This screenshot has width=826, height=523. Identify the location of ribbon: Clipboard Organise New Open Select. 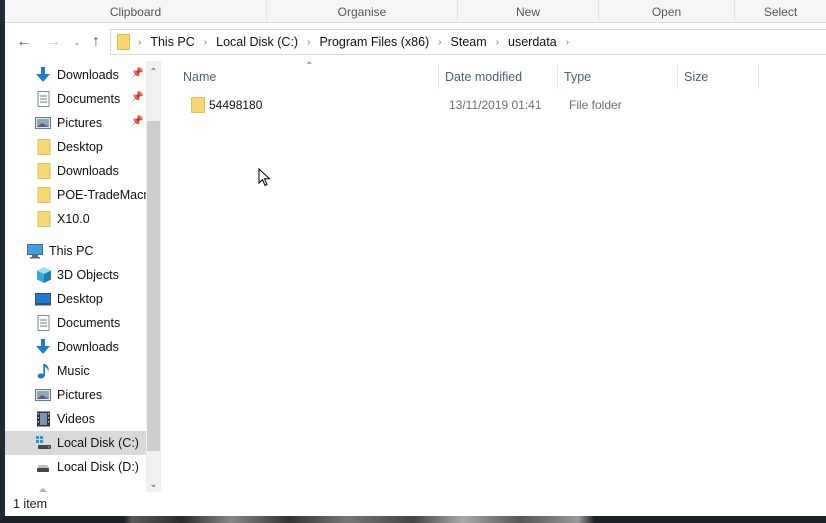
(415, 11).